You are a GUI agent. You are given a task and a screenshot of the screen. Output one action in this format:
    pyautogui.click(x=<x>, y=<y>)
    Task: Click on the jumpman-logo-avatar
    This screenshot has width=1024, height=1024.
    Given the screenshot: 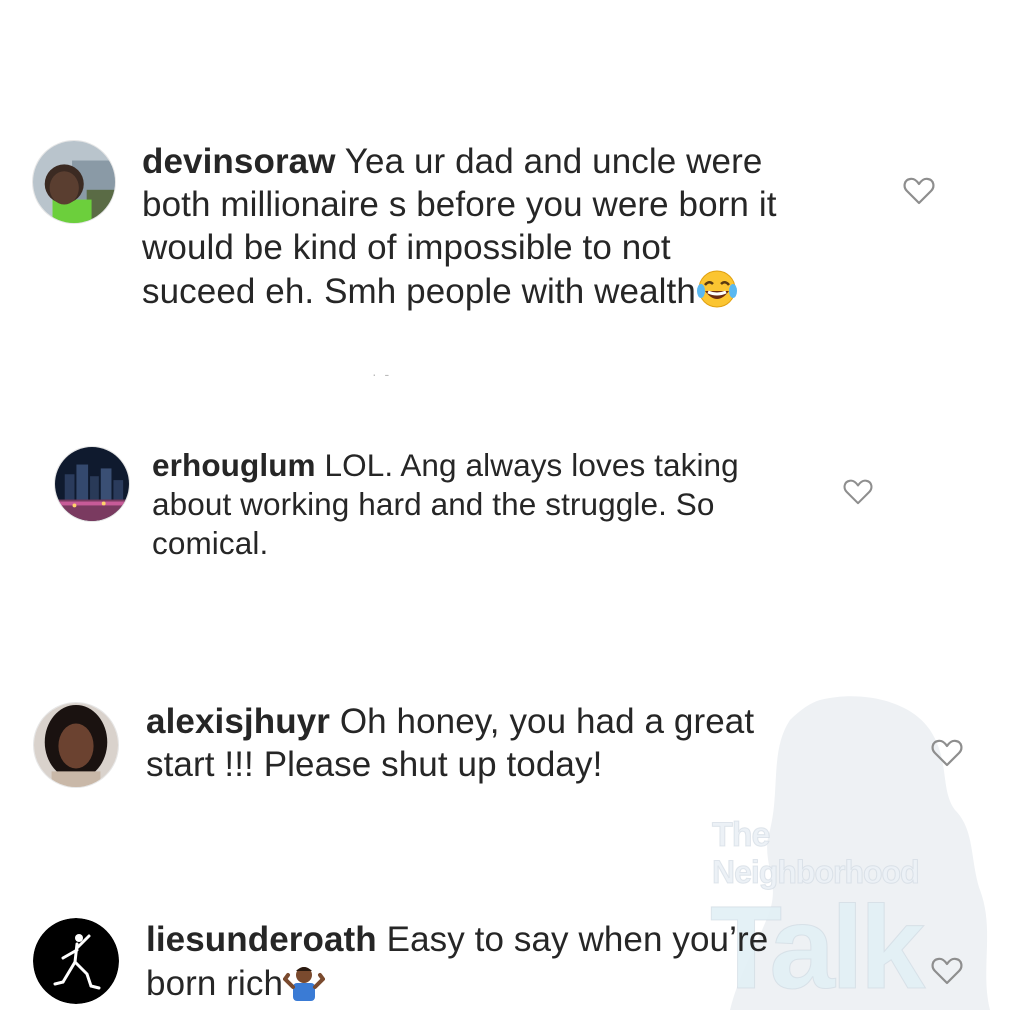 What is the action you would take?
    pyautogui.click(x=76, y=961)
    